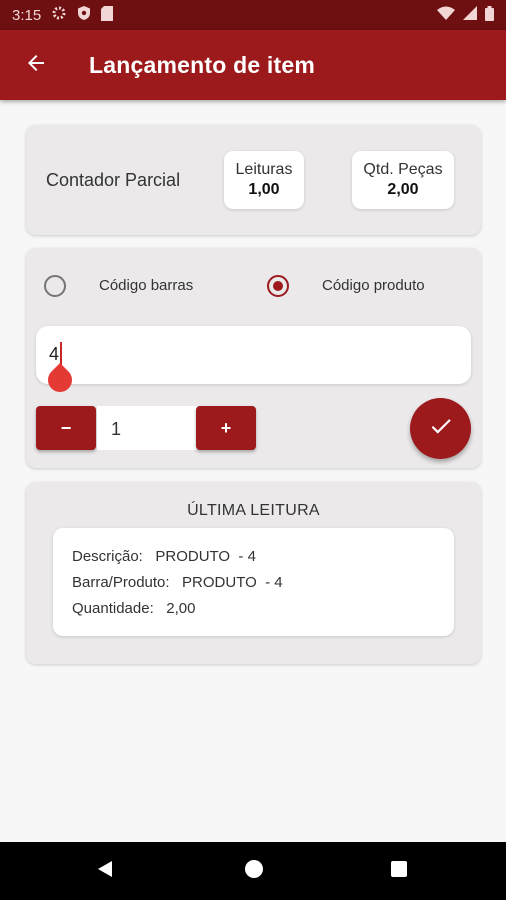 This screenshot has width=506, height=900. What do you see at coordinates (134, 608) in the screenshot?
I see `quantidade-row: Quantidade: 2,00` at bounding box center [134, 608].